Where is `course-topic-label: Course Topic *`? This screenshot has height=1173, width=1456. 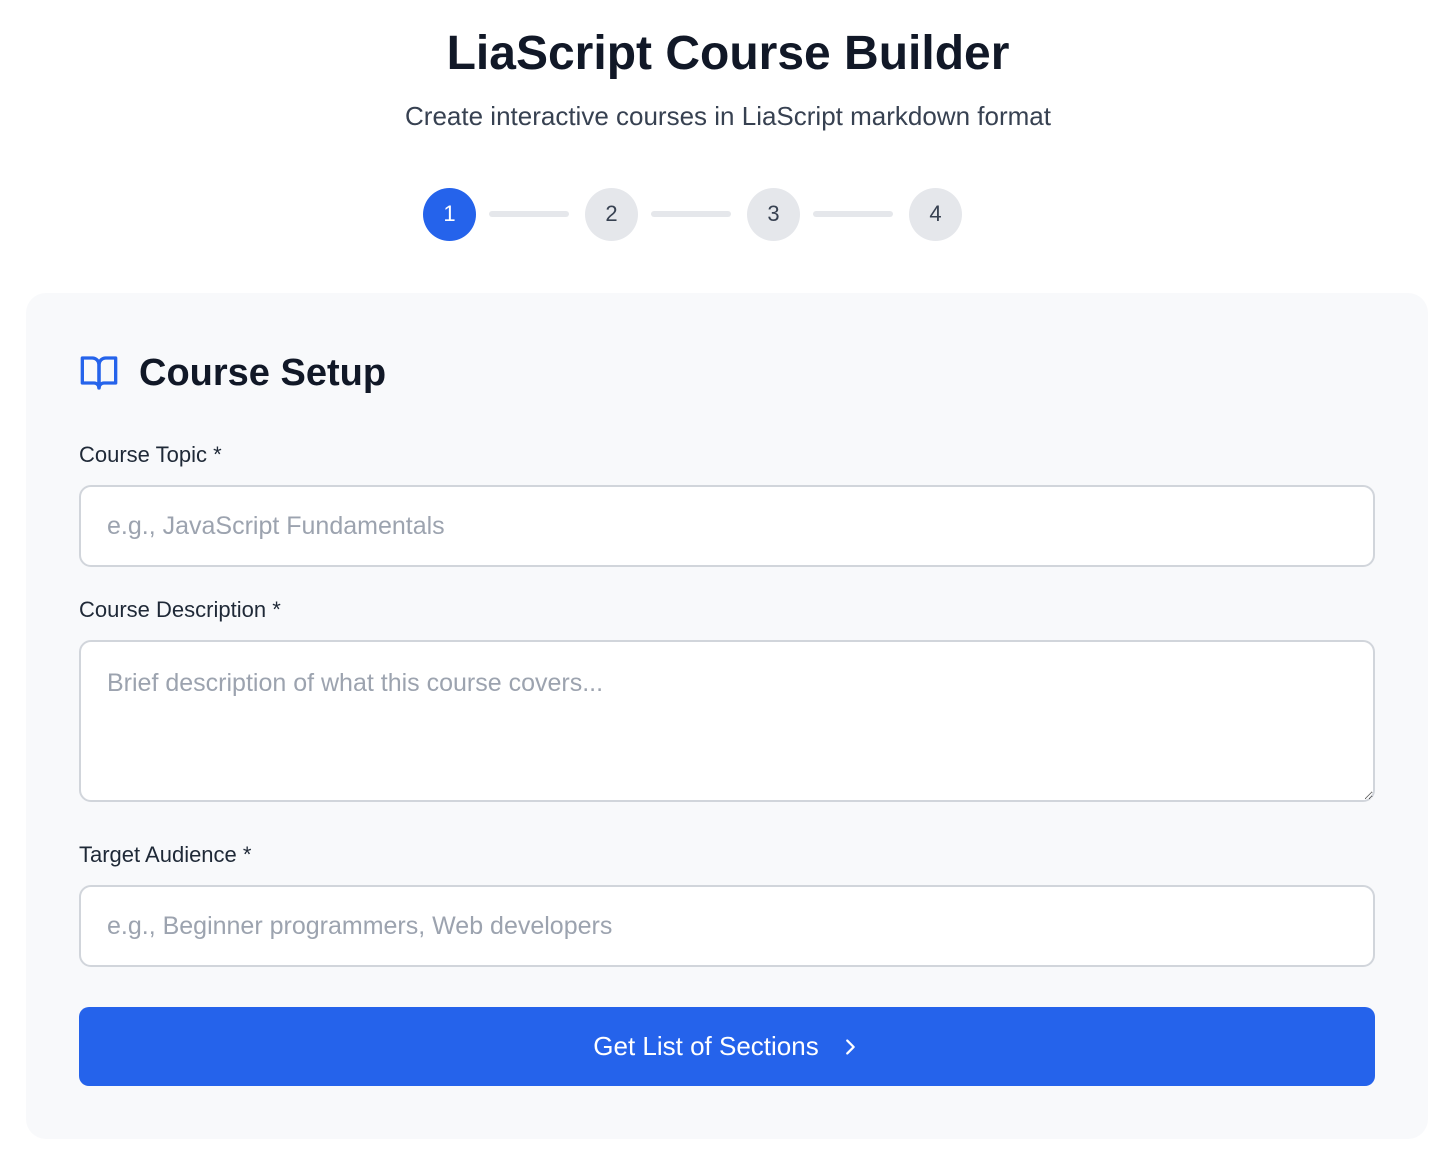
course-topic-label: Course Topic * is located at coordinates (150, 454).